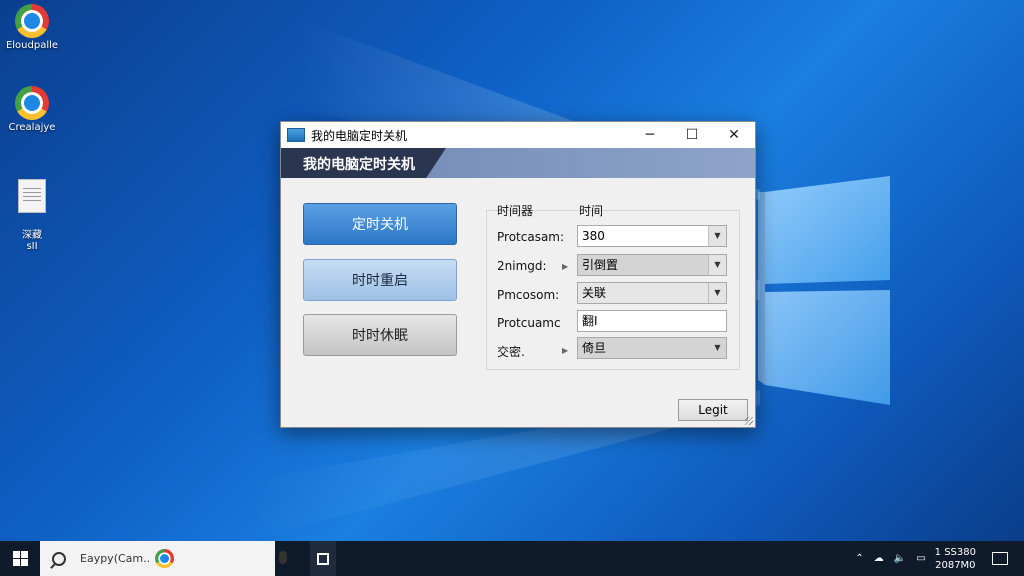  What do you see at coordinates (32, 45) in the screenshot?
I see `desktop-icon-label: Eloudpalle` at bounding box center [32, 45].